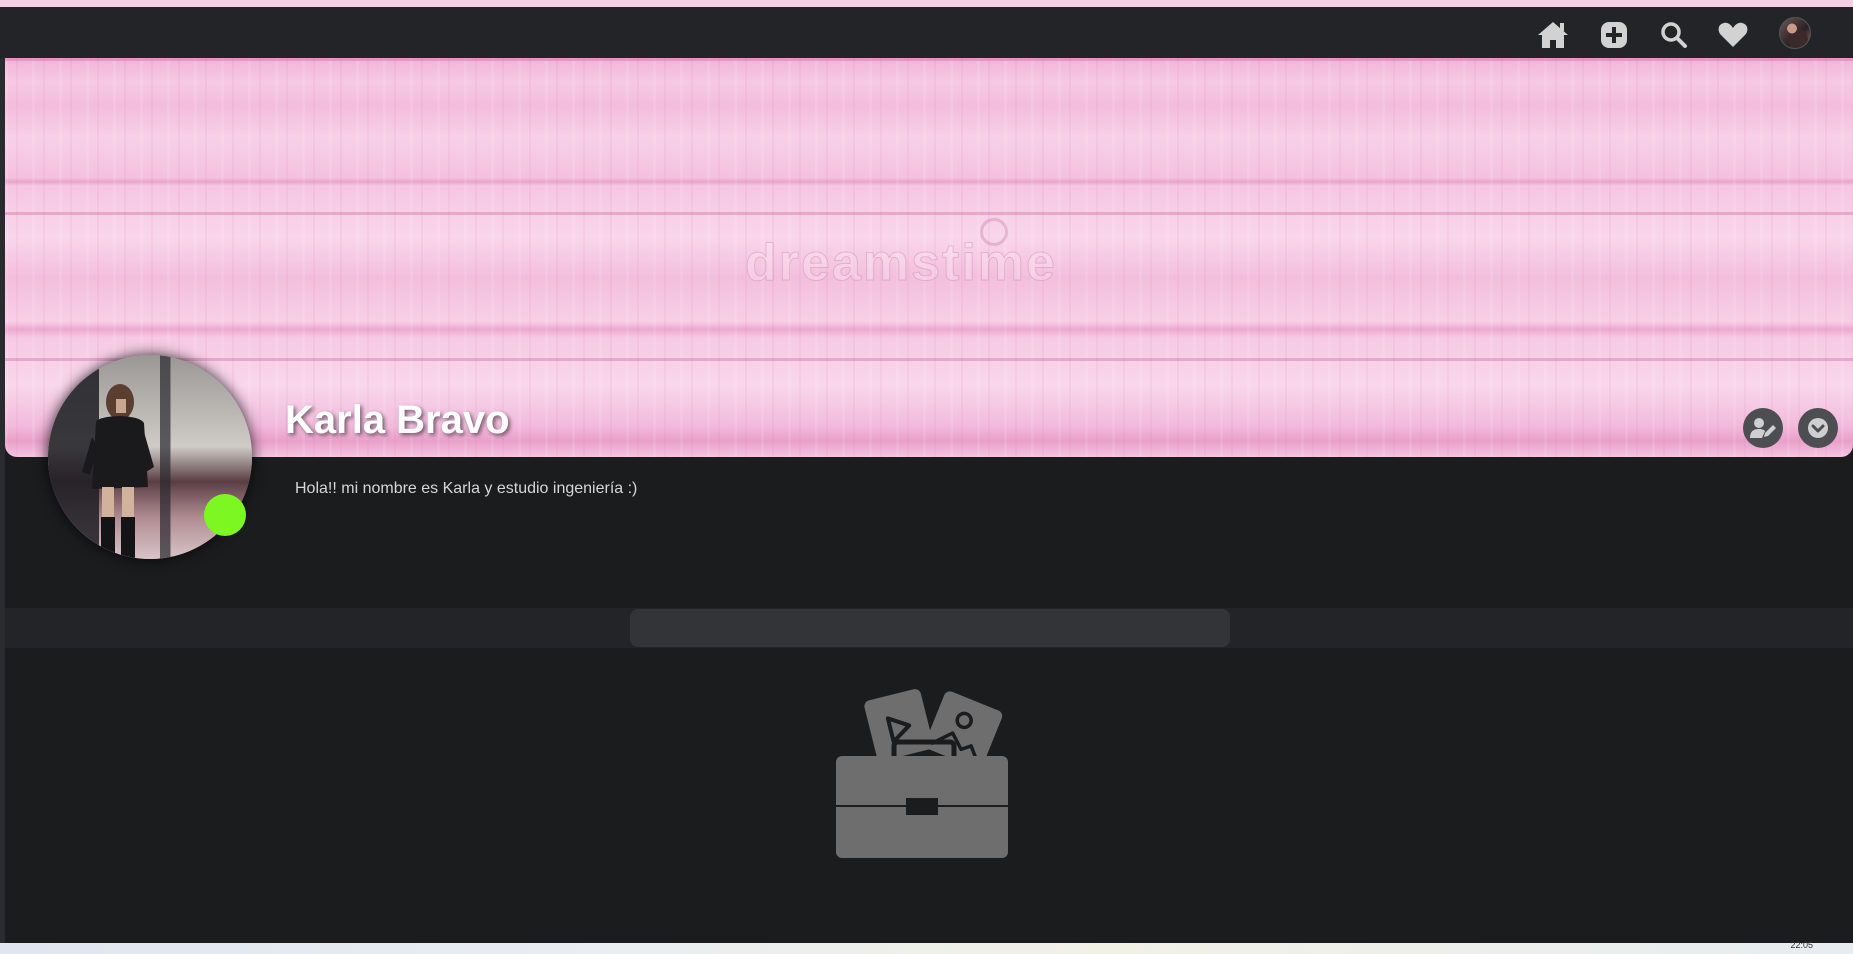 The image size is (1853, 954). Describe the element at coordinates (926, 3) in the screenshot. I see `top-accent-strip` at that location.